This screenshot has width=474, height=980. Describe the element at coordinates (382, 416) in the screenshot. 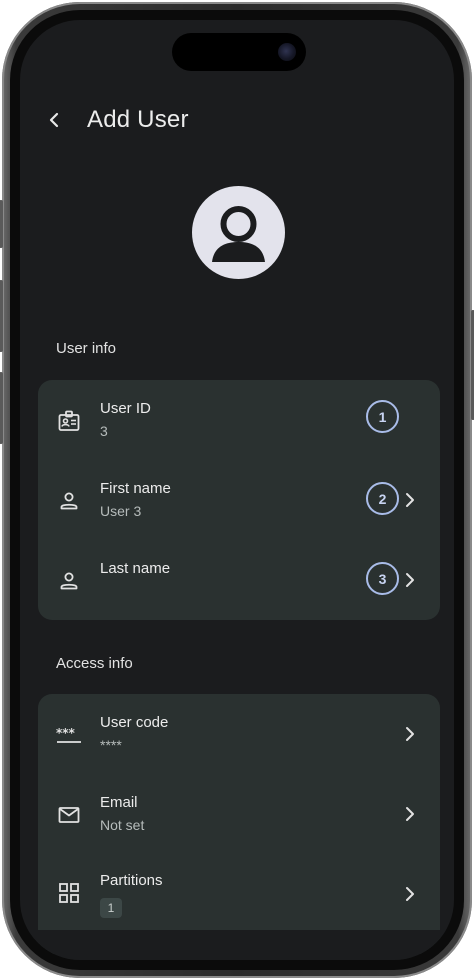

I see `step-marker-1: 1` at that location.